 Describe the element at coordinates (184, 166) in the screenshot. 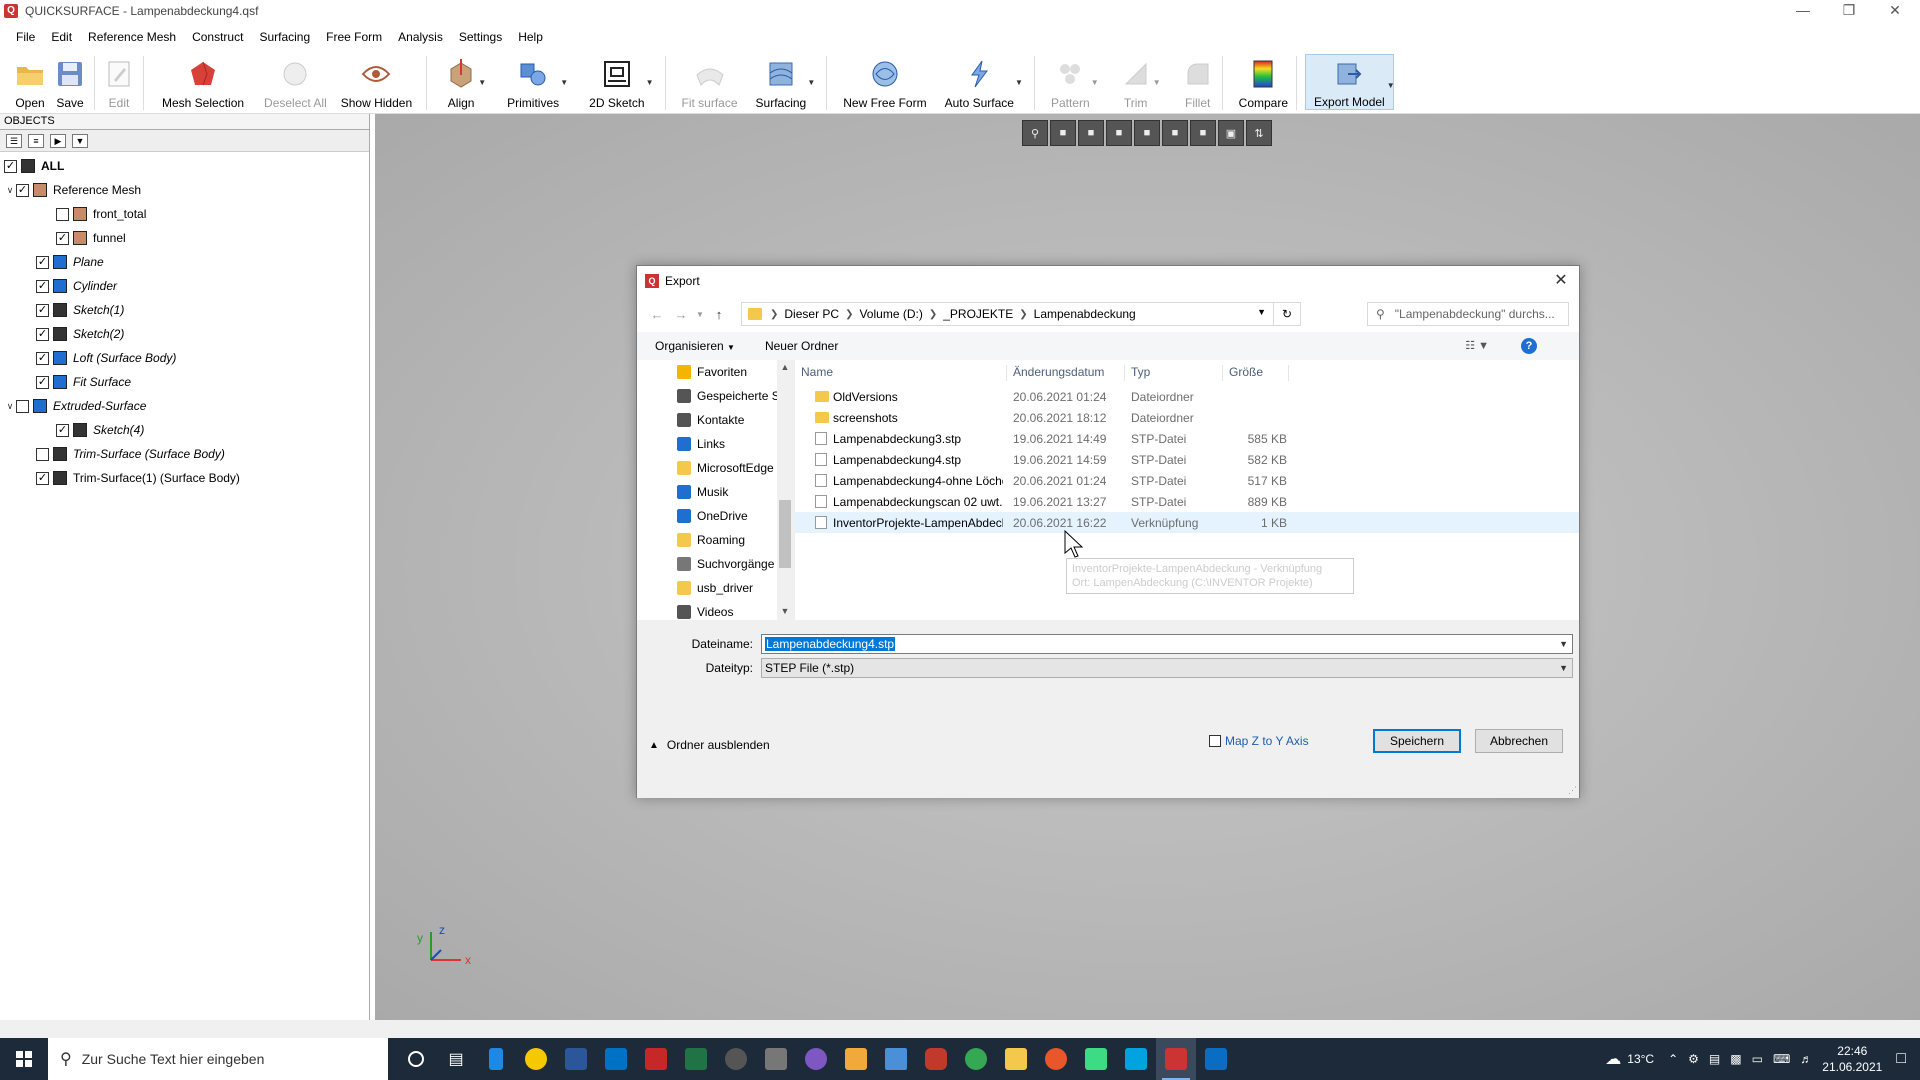

I see `tree-item: ✓ ALL` at that location.